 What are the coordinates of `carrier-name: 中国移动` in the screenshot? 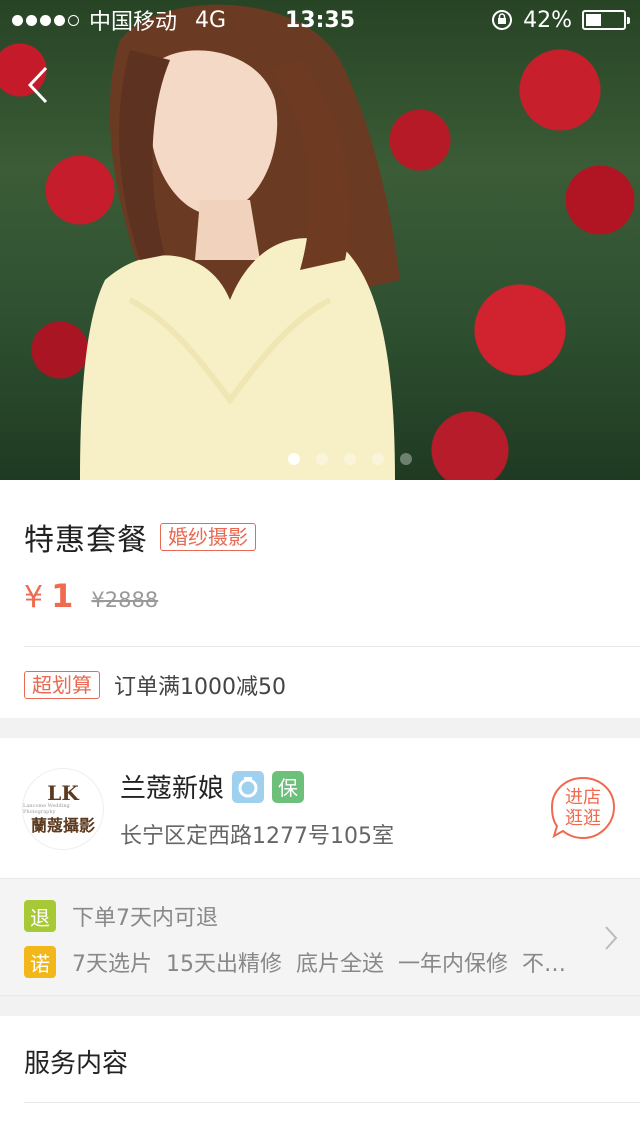 It's located at (133, 22).